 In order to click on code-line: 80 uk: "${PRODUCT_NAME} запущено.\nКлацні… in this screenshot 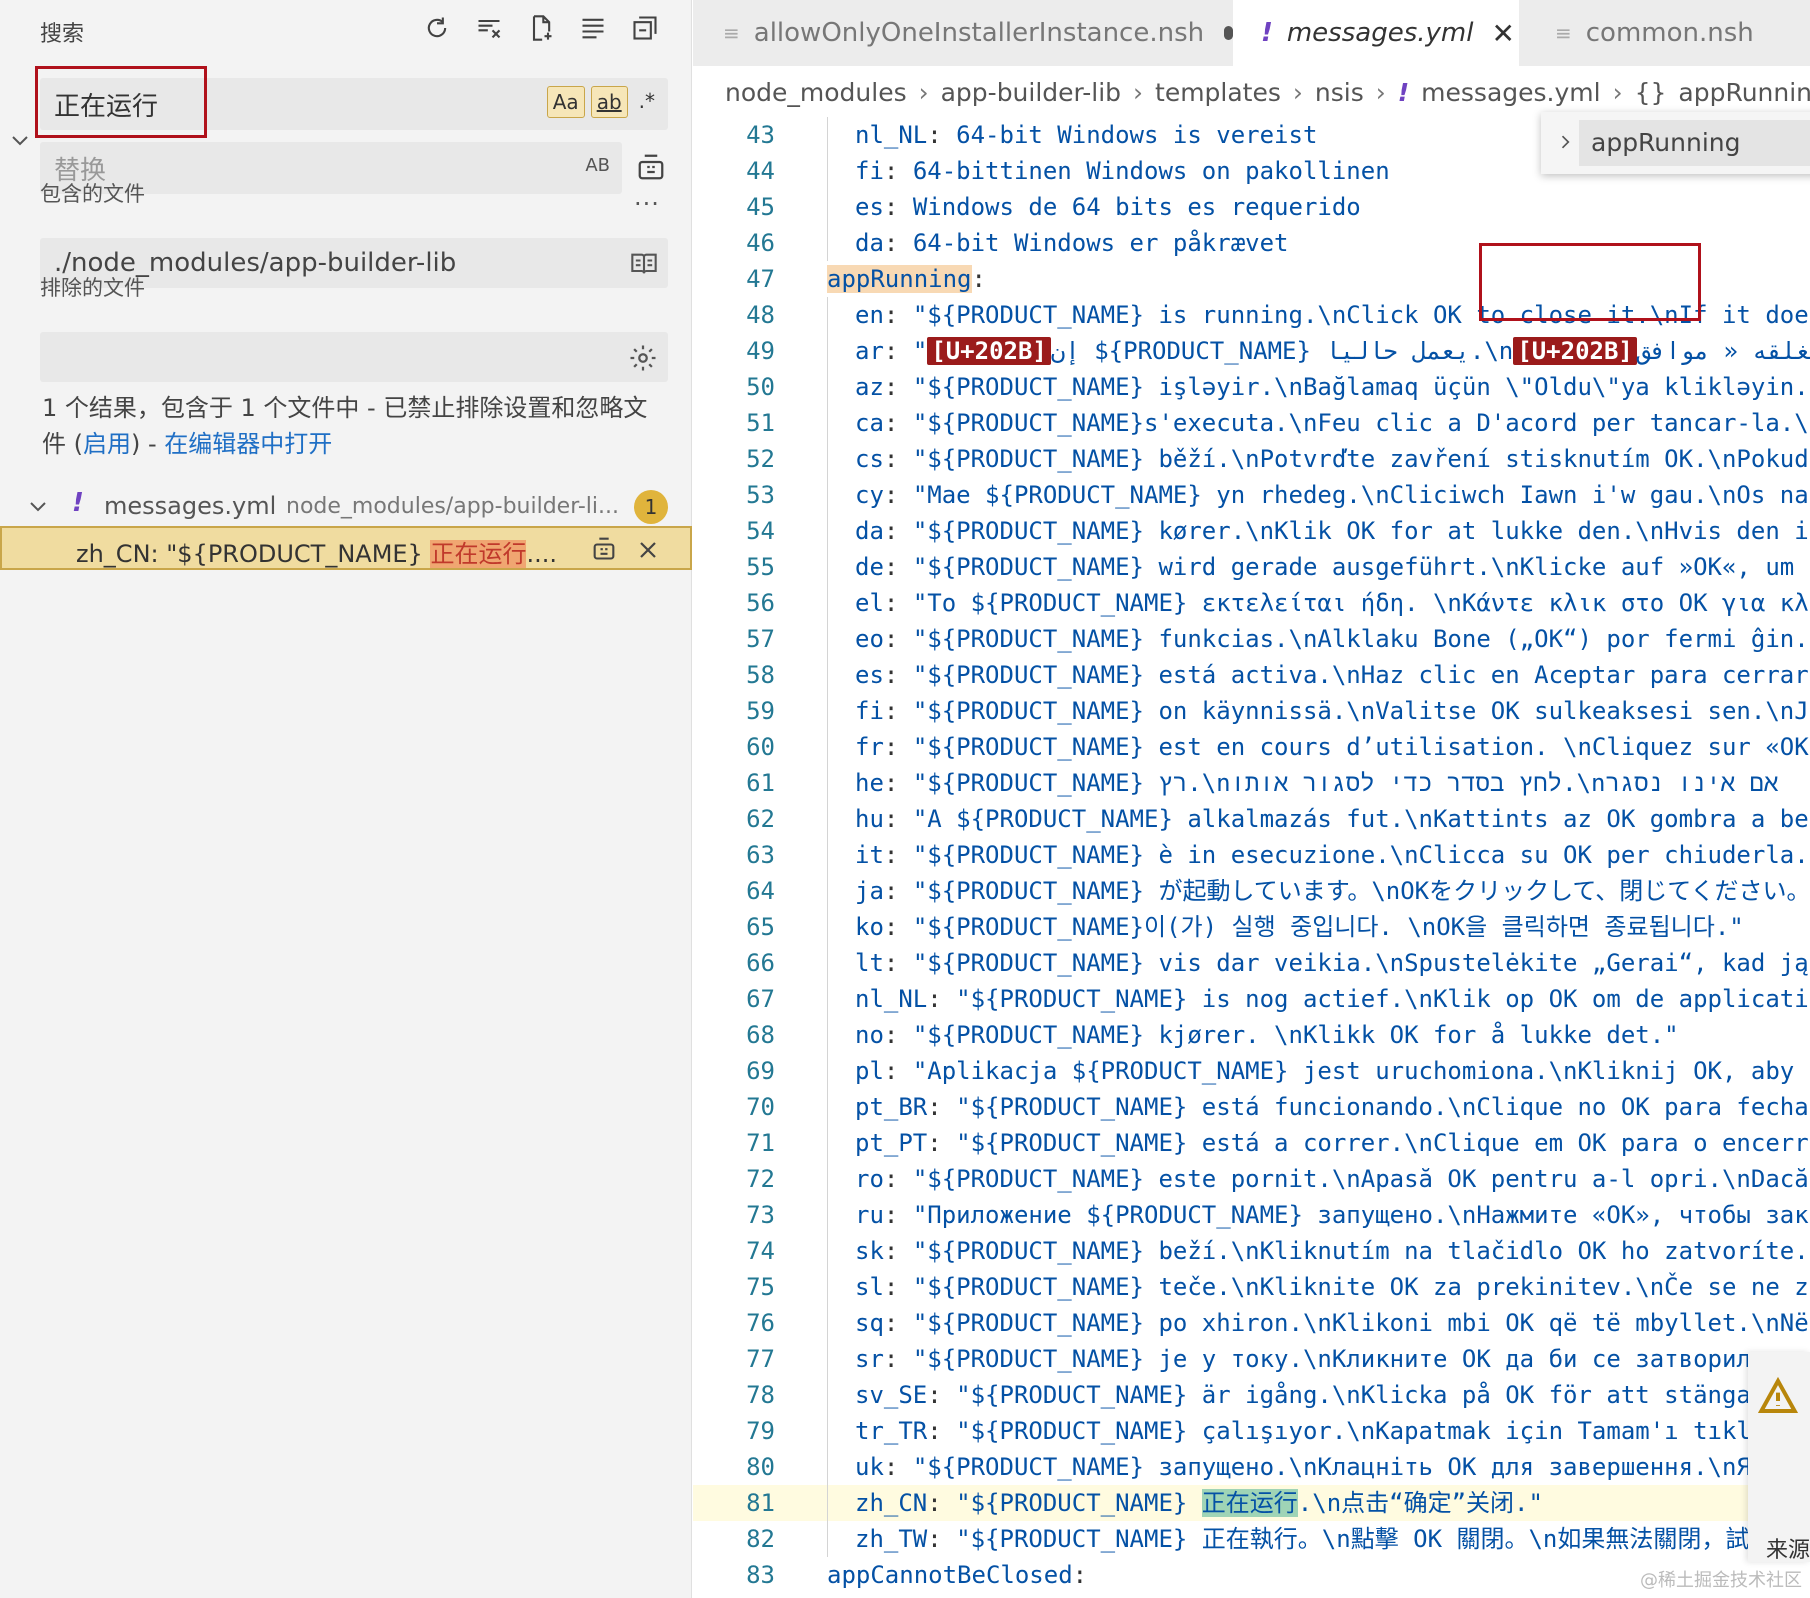, I will do `click(1251, 1467)`.